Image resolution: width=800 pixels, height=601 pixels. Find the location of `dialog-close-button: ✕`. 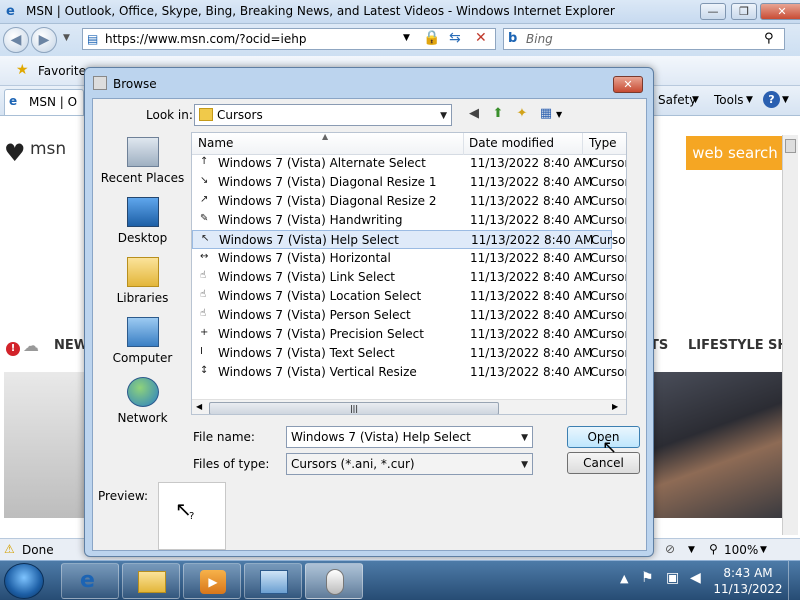

dialog-close-button: ✕ is located at coordinates (628, 84).